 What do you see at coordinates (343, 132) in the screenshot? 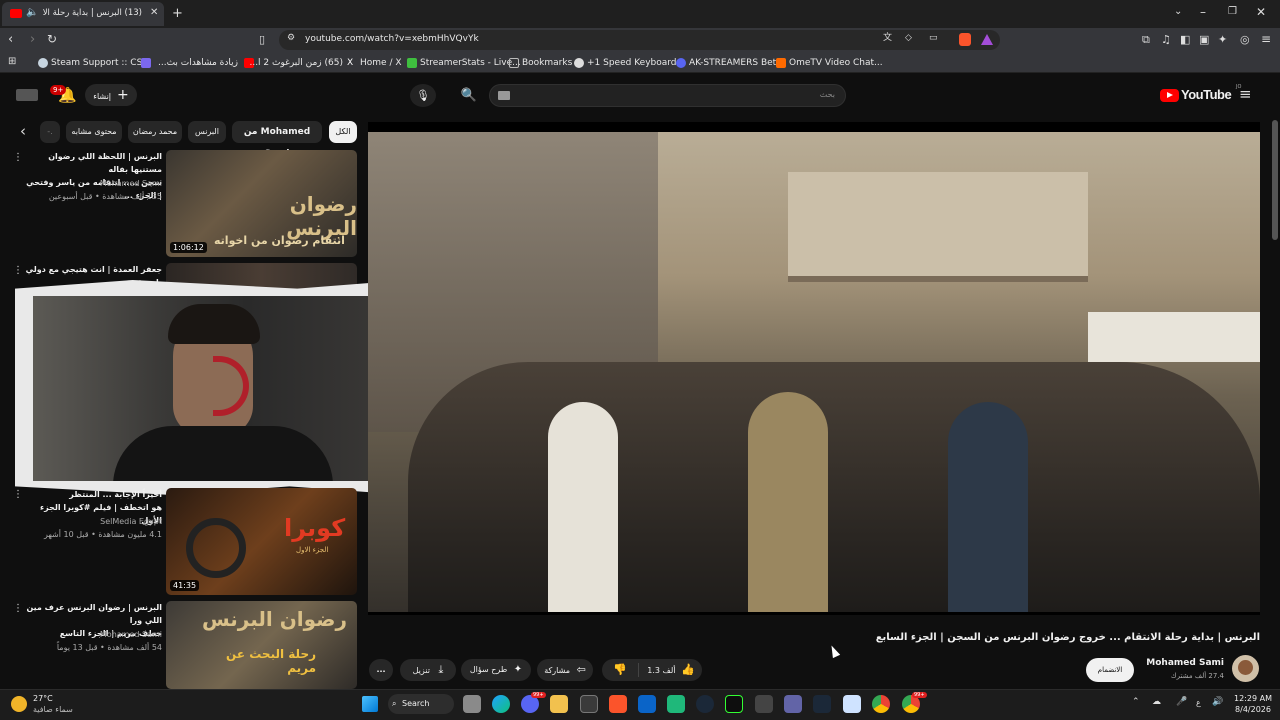
I see `chip-all: الكل` at bounding box center [343, 132].